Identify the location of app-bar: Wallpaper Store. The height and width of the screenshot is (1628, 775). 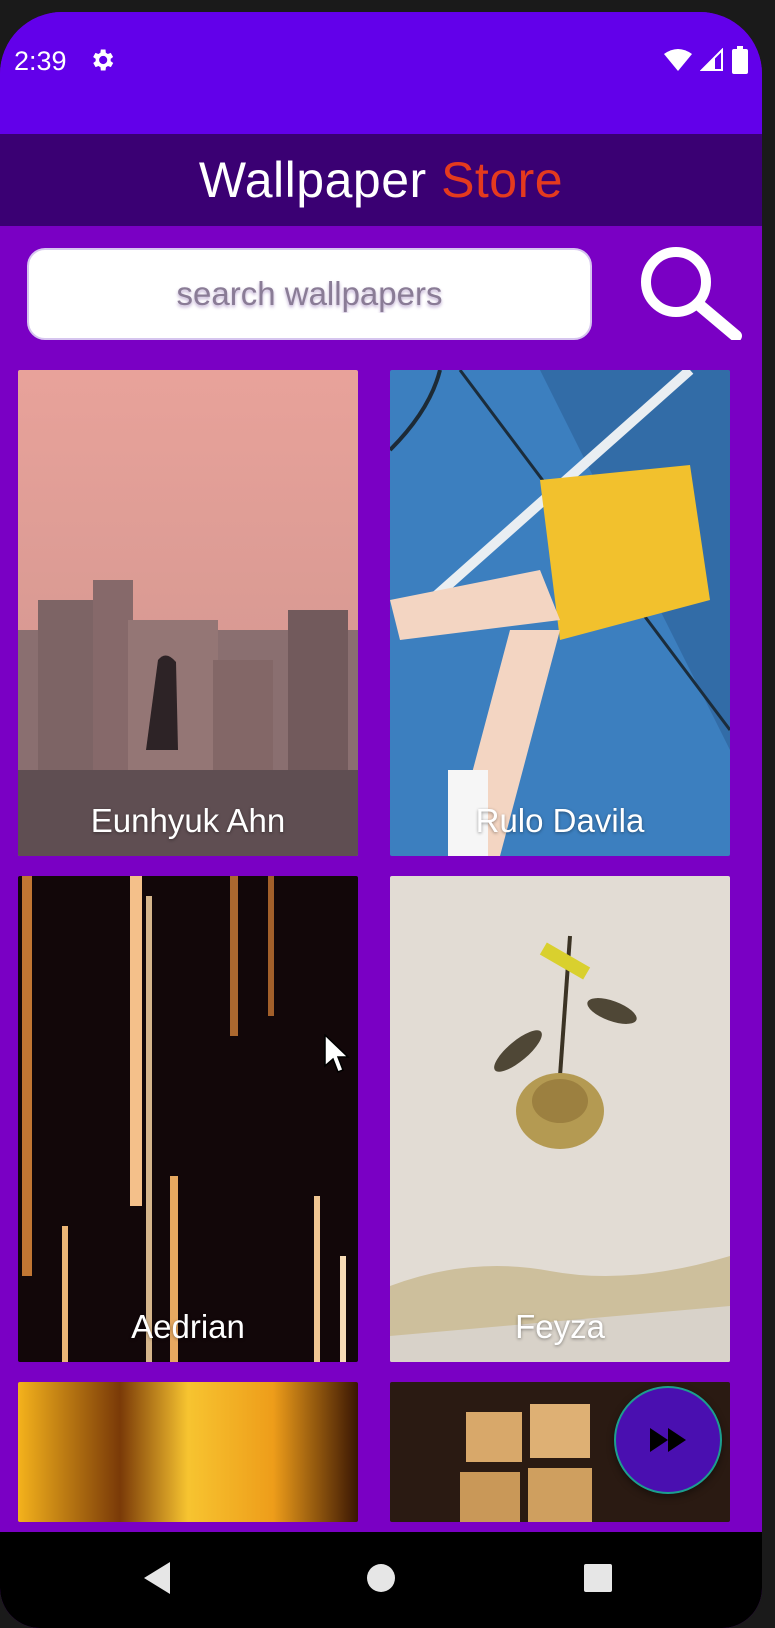
(381, 180).